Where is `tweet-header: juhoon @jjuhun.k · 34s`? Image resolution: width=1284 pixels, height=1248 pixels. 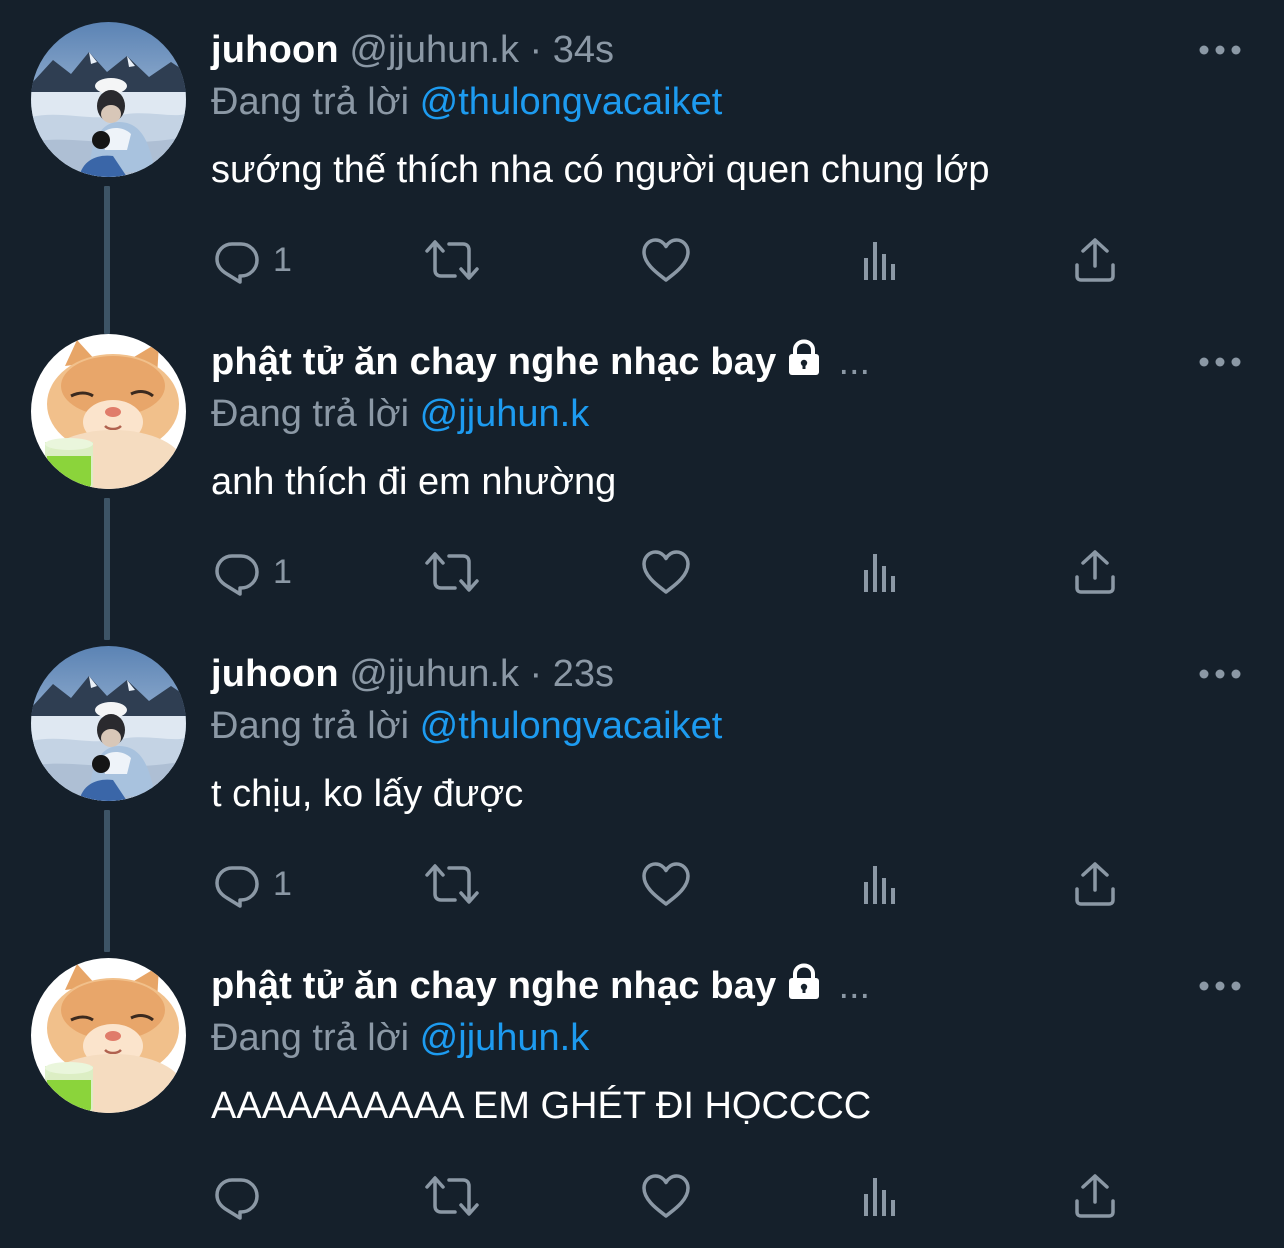
tweet-header: juhoon @jjuhun.k · 34s is located at coordinates (412, 50).